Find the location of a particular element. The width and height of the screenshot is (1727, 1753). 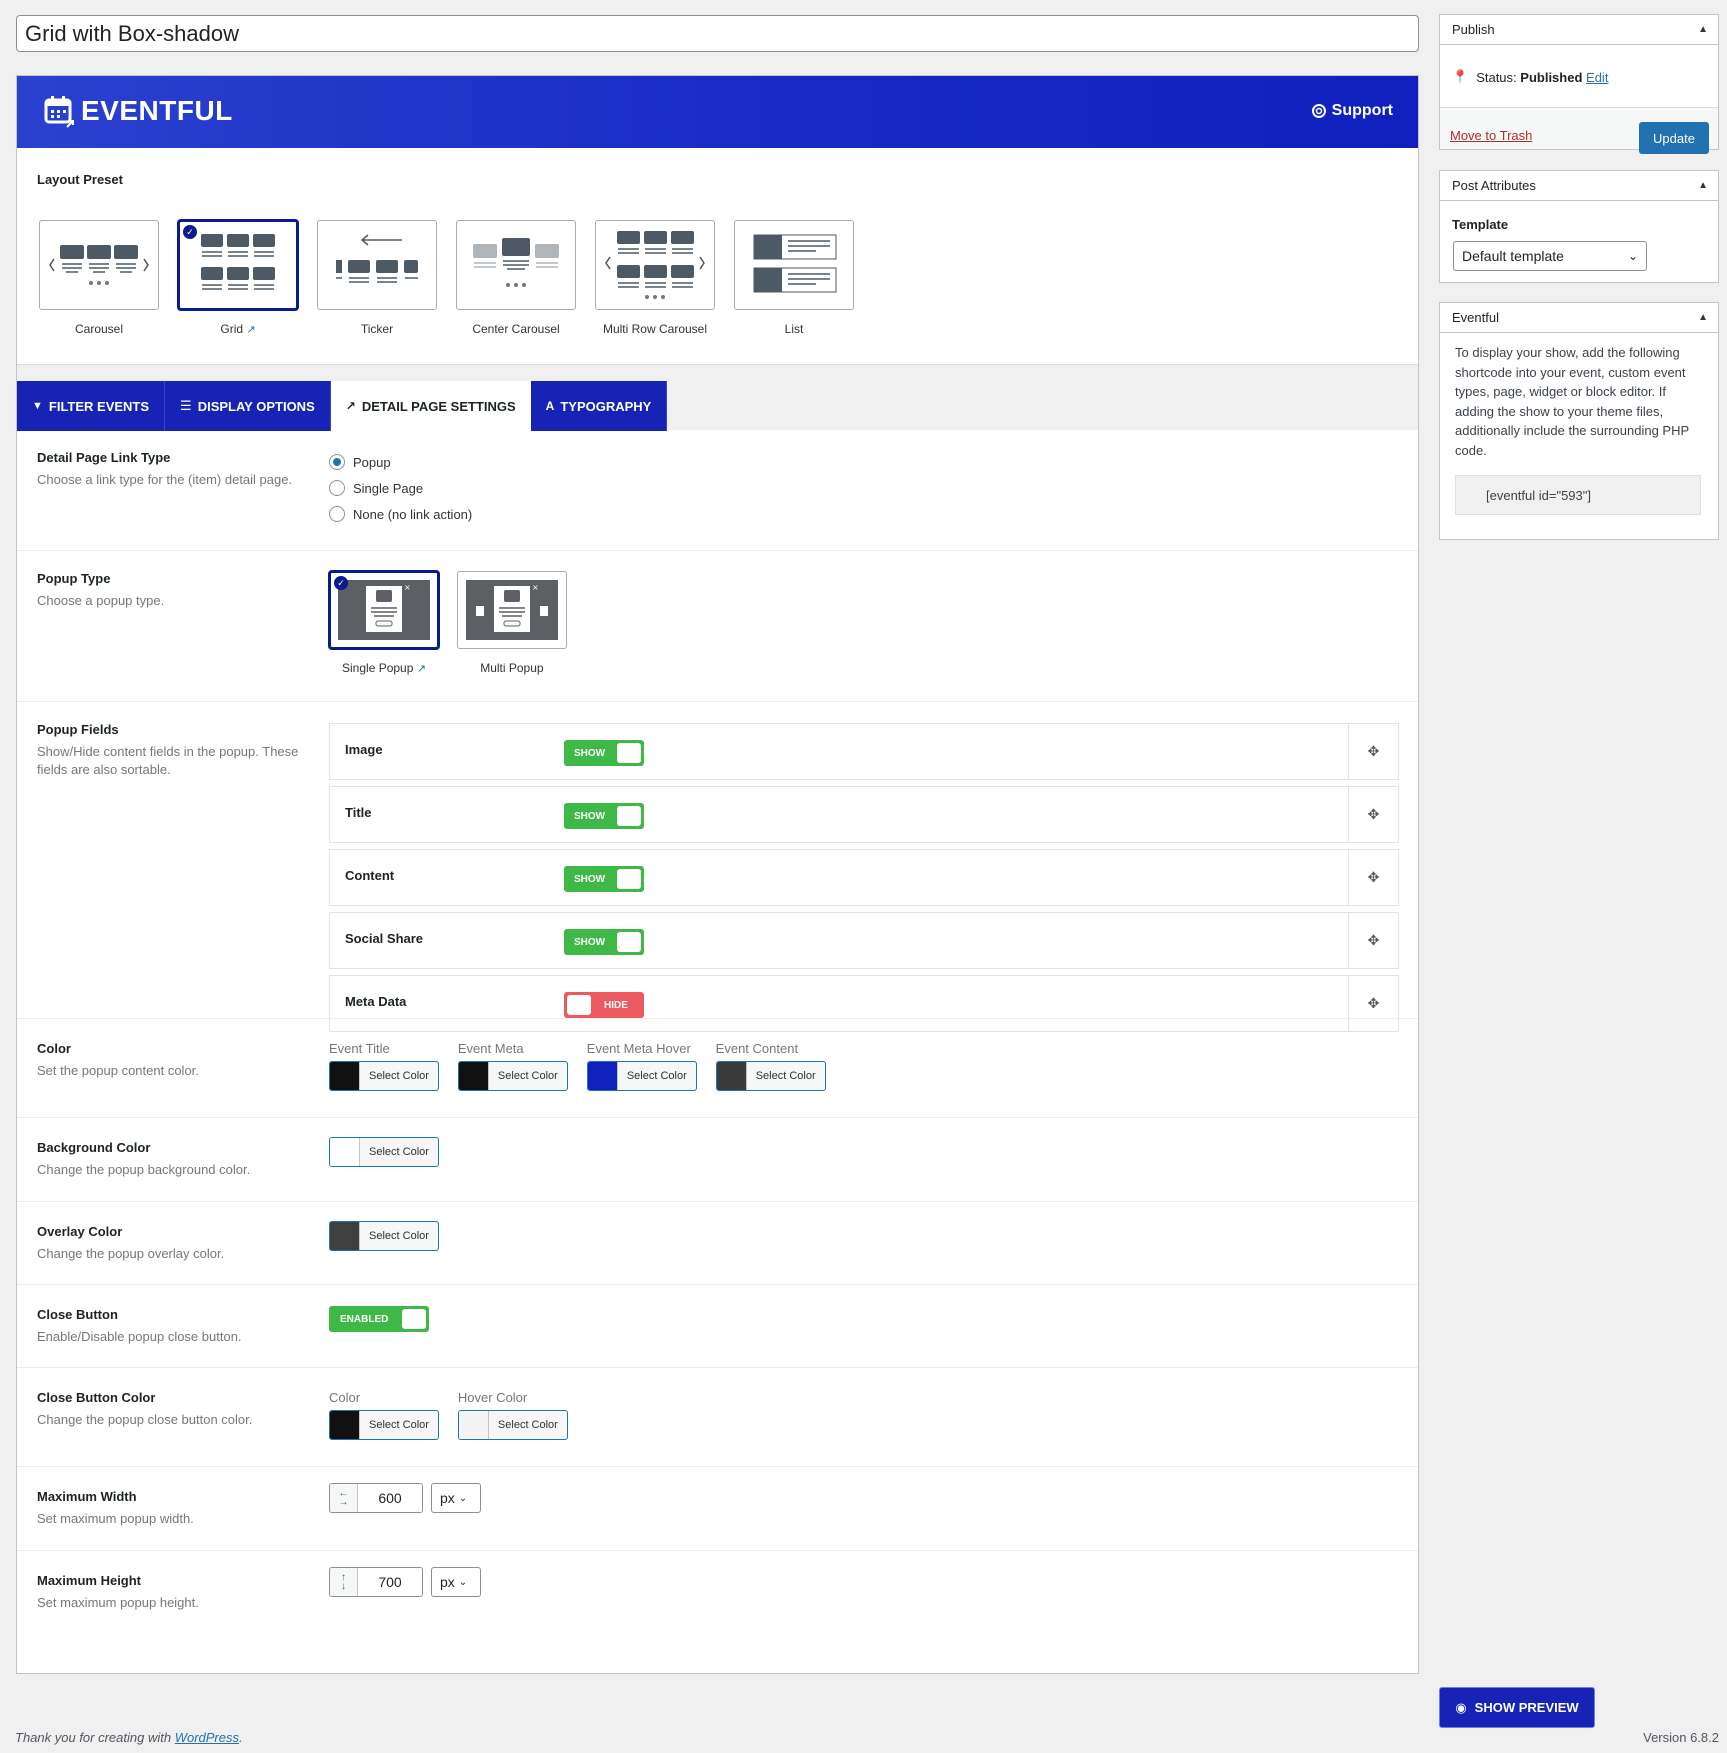

popup-type-label: Multi Popup is located at coordinates (512, 668).